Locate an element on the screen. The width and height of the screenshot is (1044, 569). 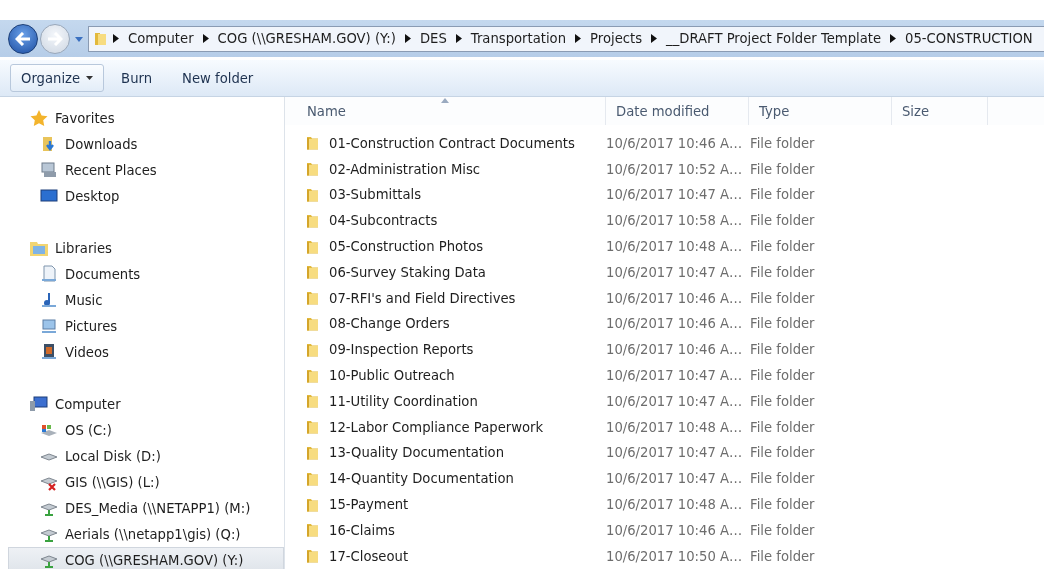
navigation-item: Computer is located at coordinates (146, 404).